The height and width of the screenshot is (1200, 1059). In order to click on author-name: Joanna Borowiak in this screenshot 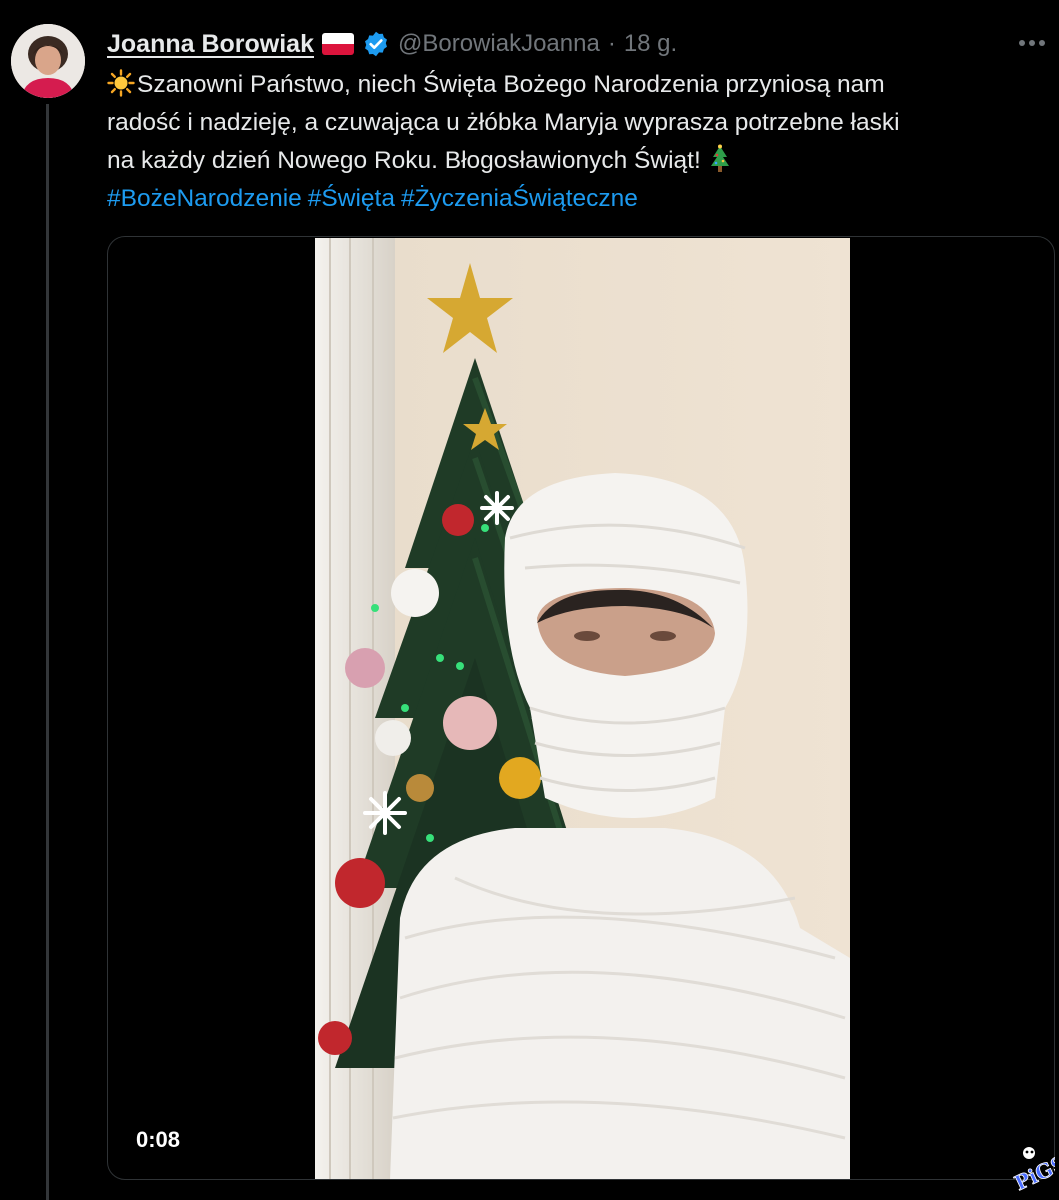, I will do `click(210, 44)`.